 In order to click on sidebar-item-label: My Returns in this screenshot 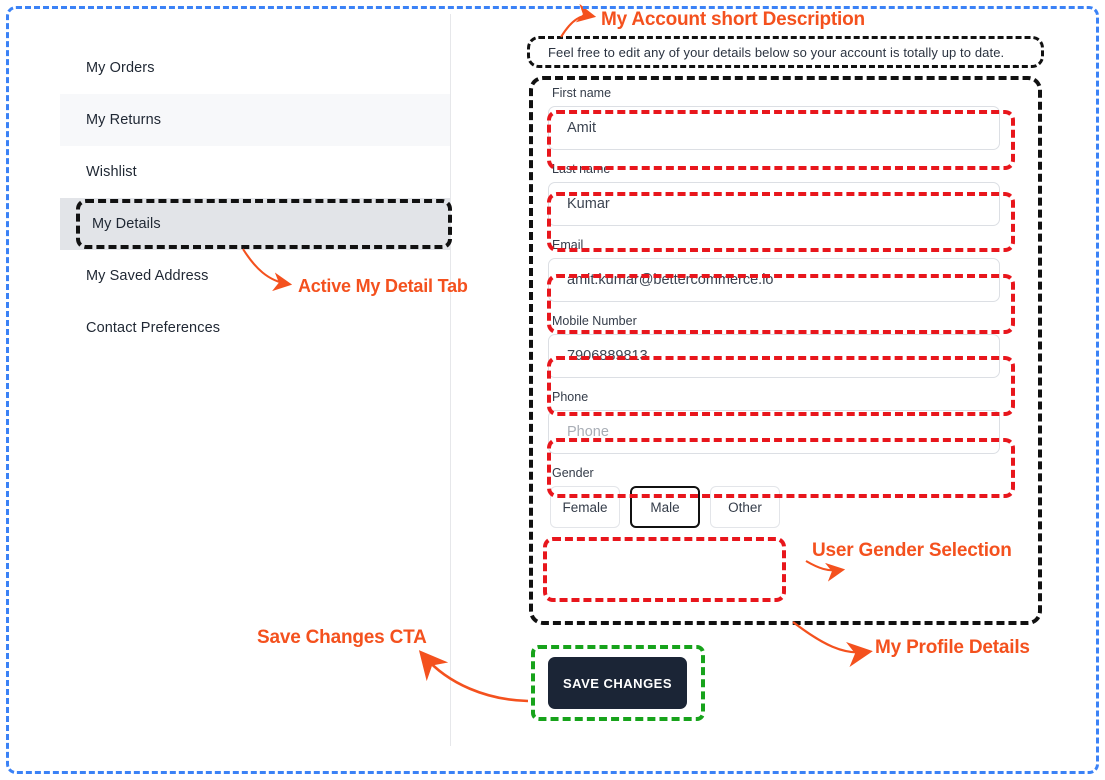, I will do `click(124, 120)`.